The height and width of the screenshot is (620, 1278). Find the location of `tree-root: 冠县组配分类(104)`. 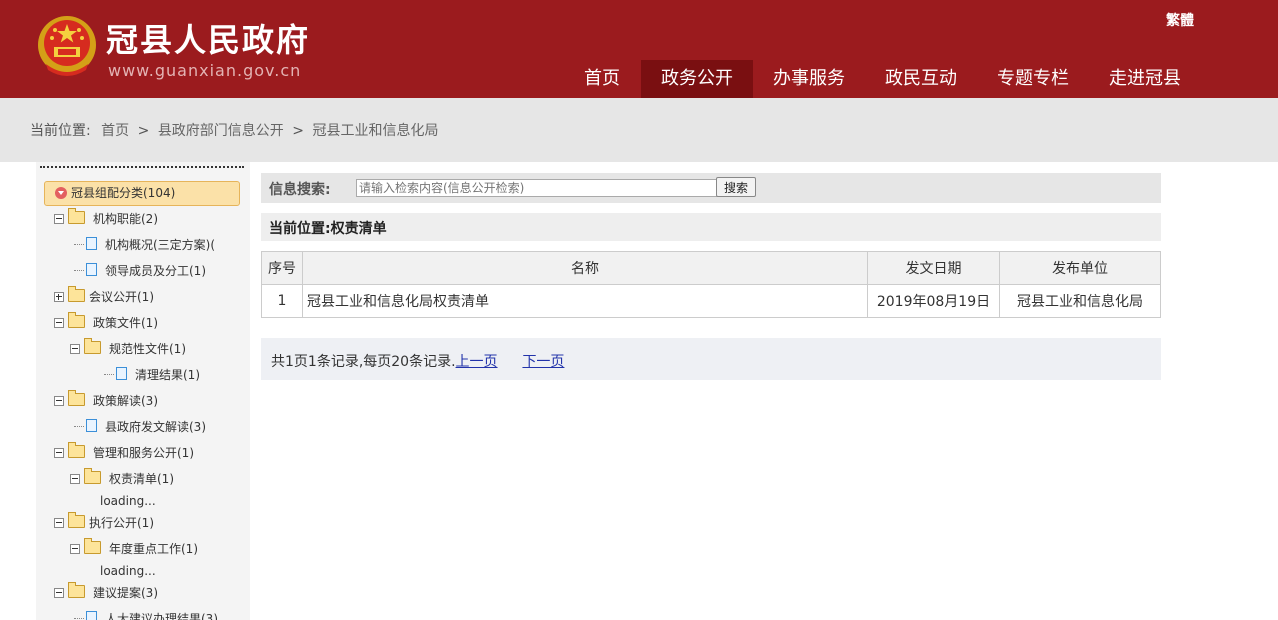

tree-root: 冠县组配分类(104) is located at coordinates (142, 193).